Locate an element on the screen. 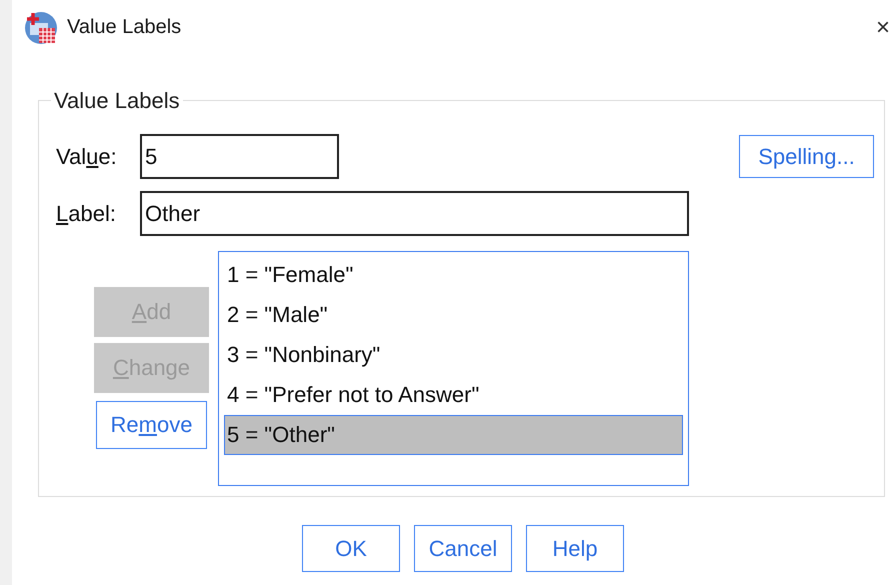  label-field: Other is located at coordinates (414, 213).